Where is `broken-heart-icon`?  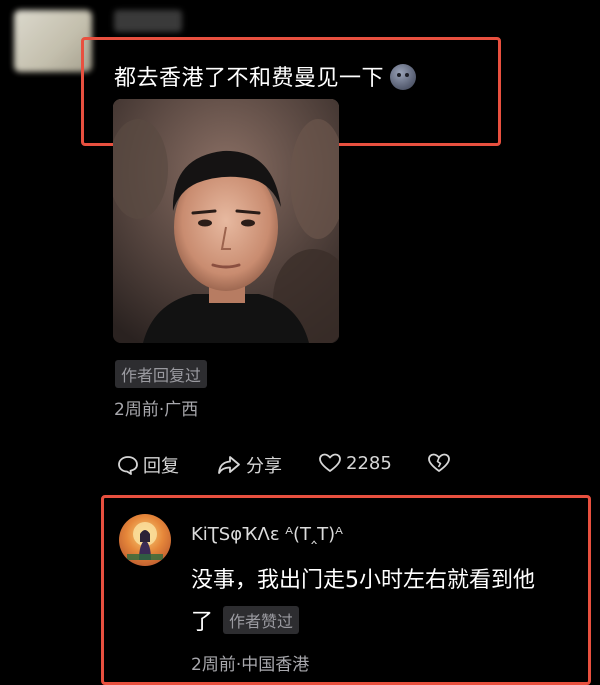
broken-heart-icon is located at coordinates (439, 462).